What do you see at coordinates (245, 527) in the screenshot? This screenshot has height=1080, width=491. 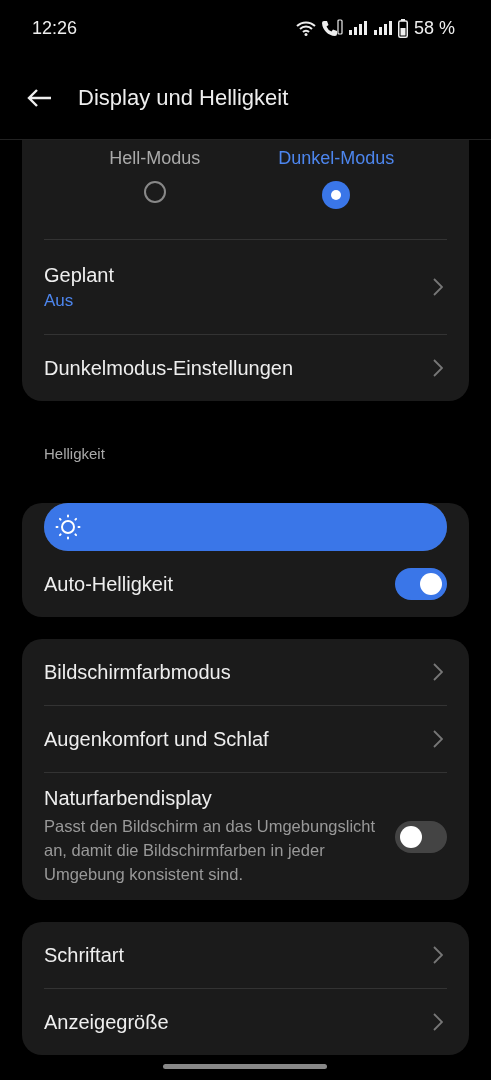 I see `brightness-slider` at bounding box center [245, 527].